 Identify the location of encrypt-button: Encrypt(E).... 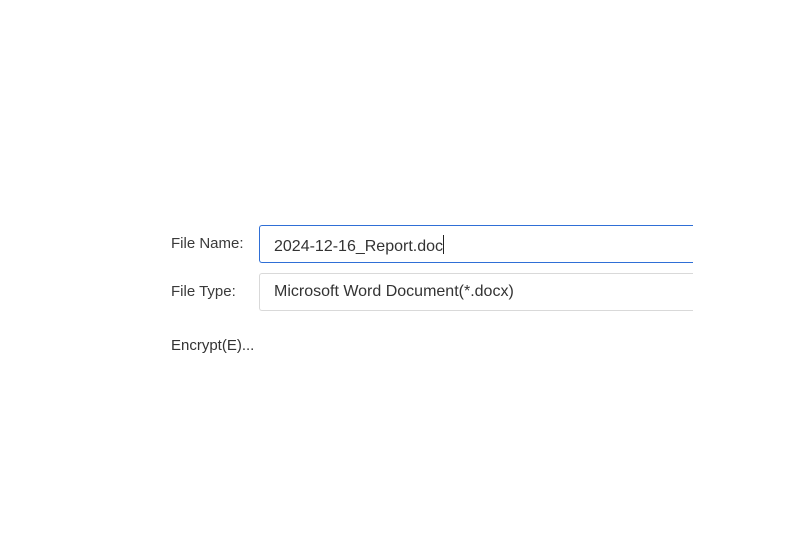
(212, 345).